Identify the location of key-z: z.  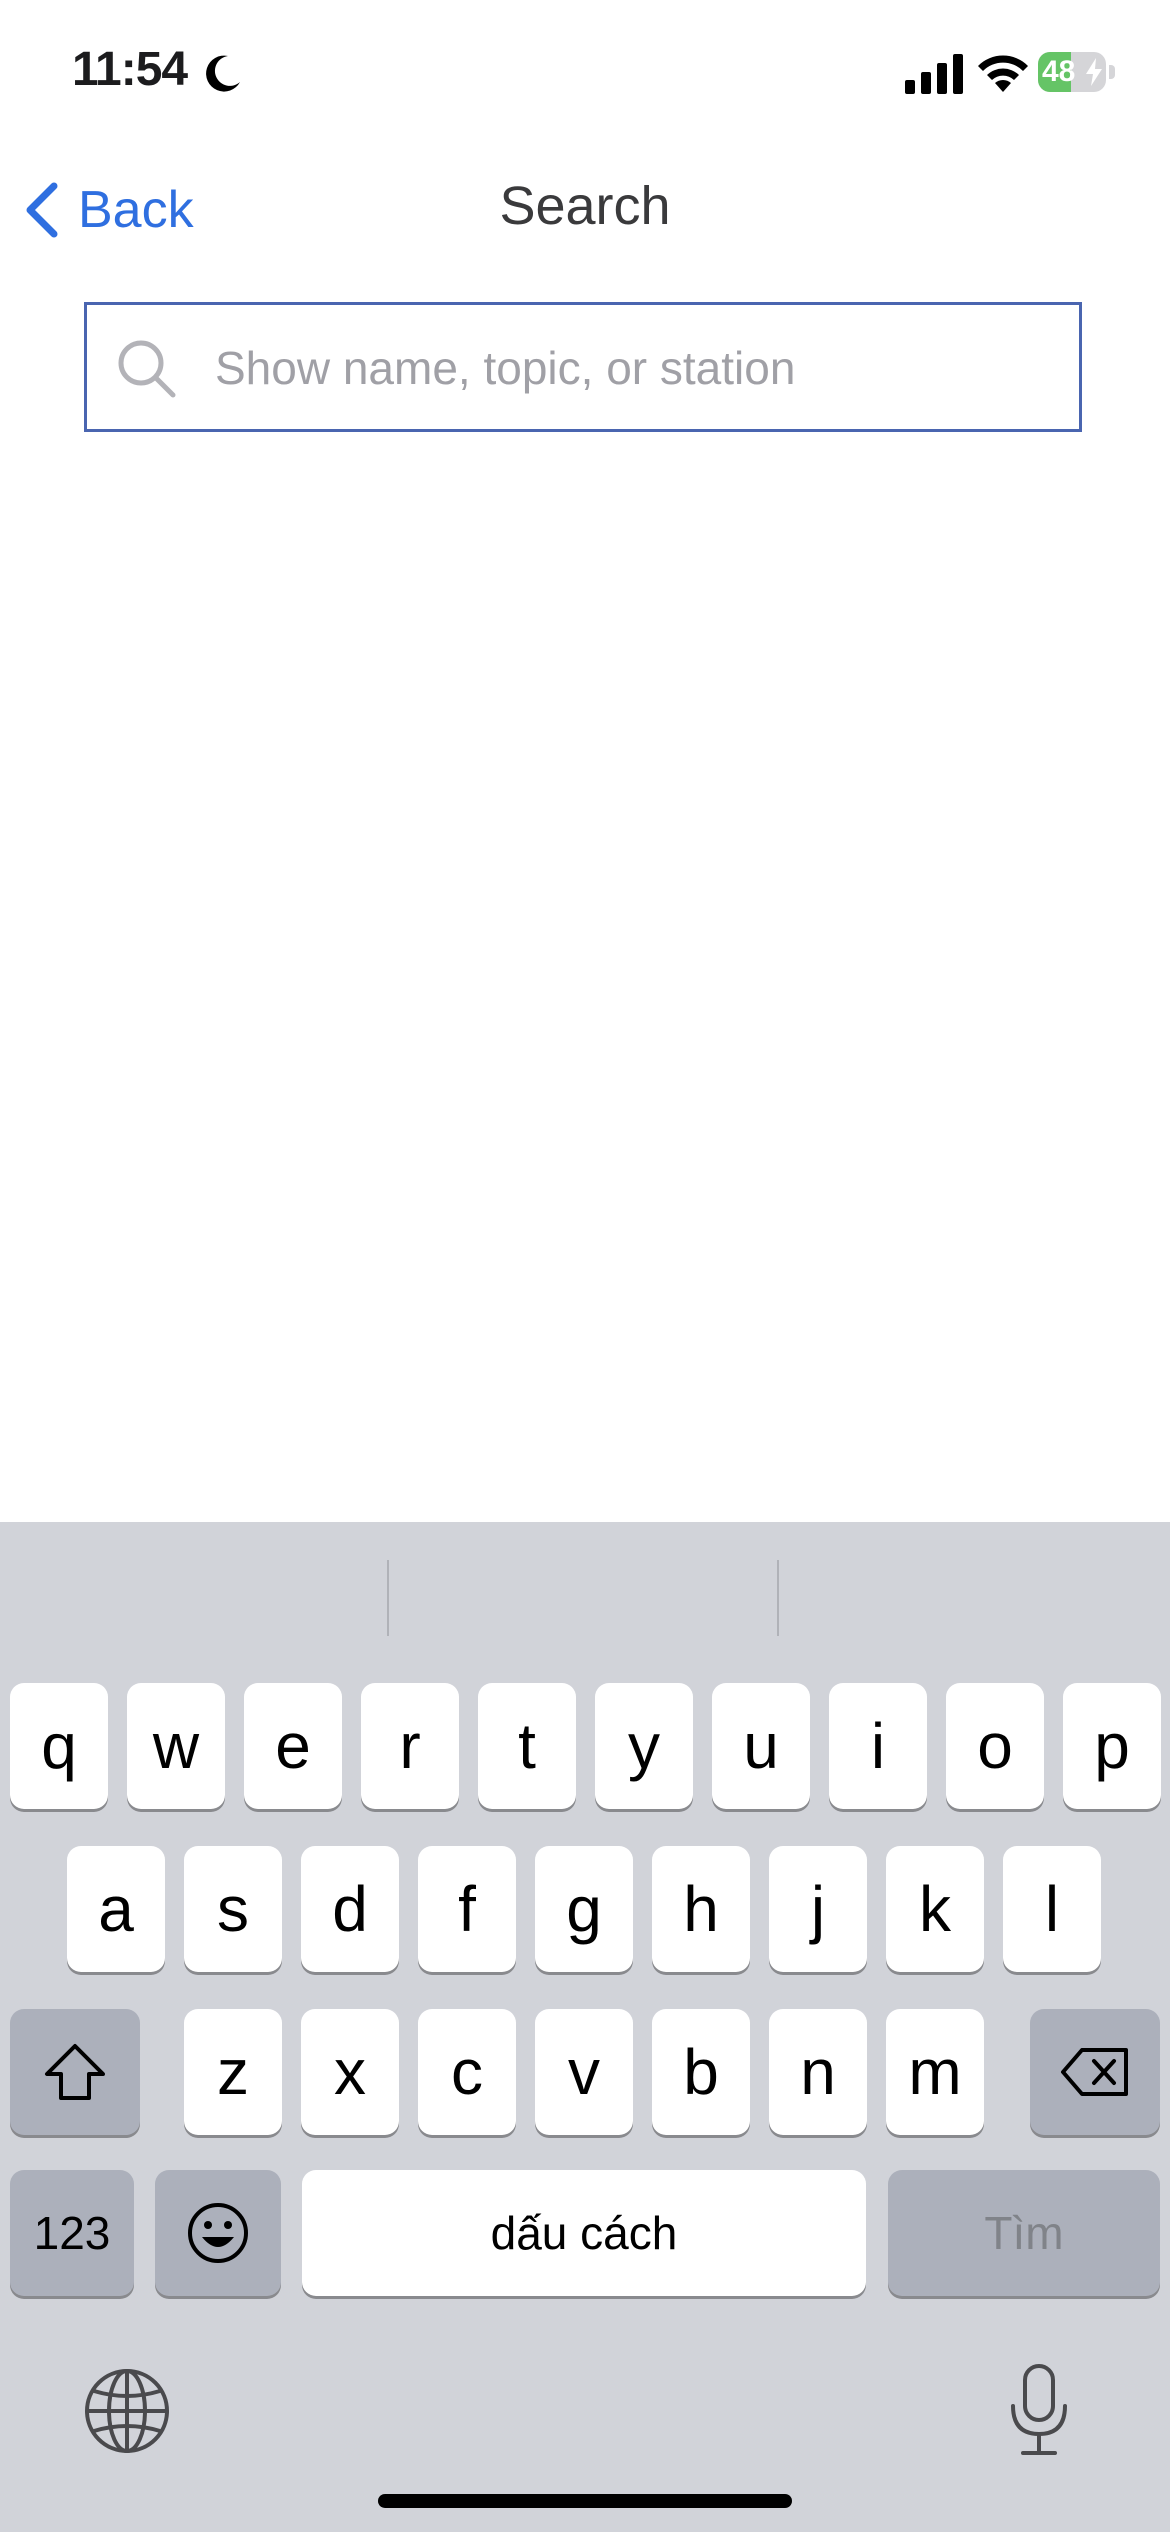
(233, 2072).